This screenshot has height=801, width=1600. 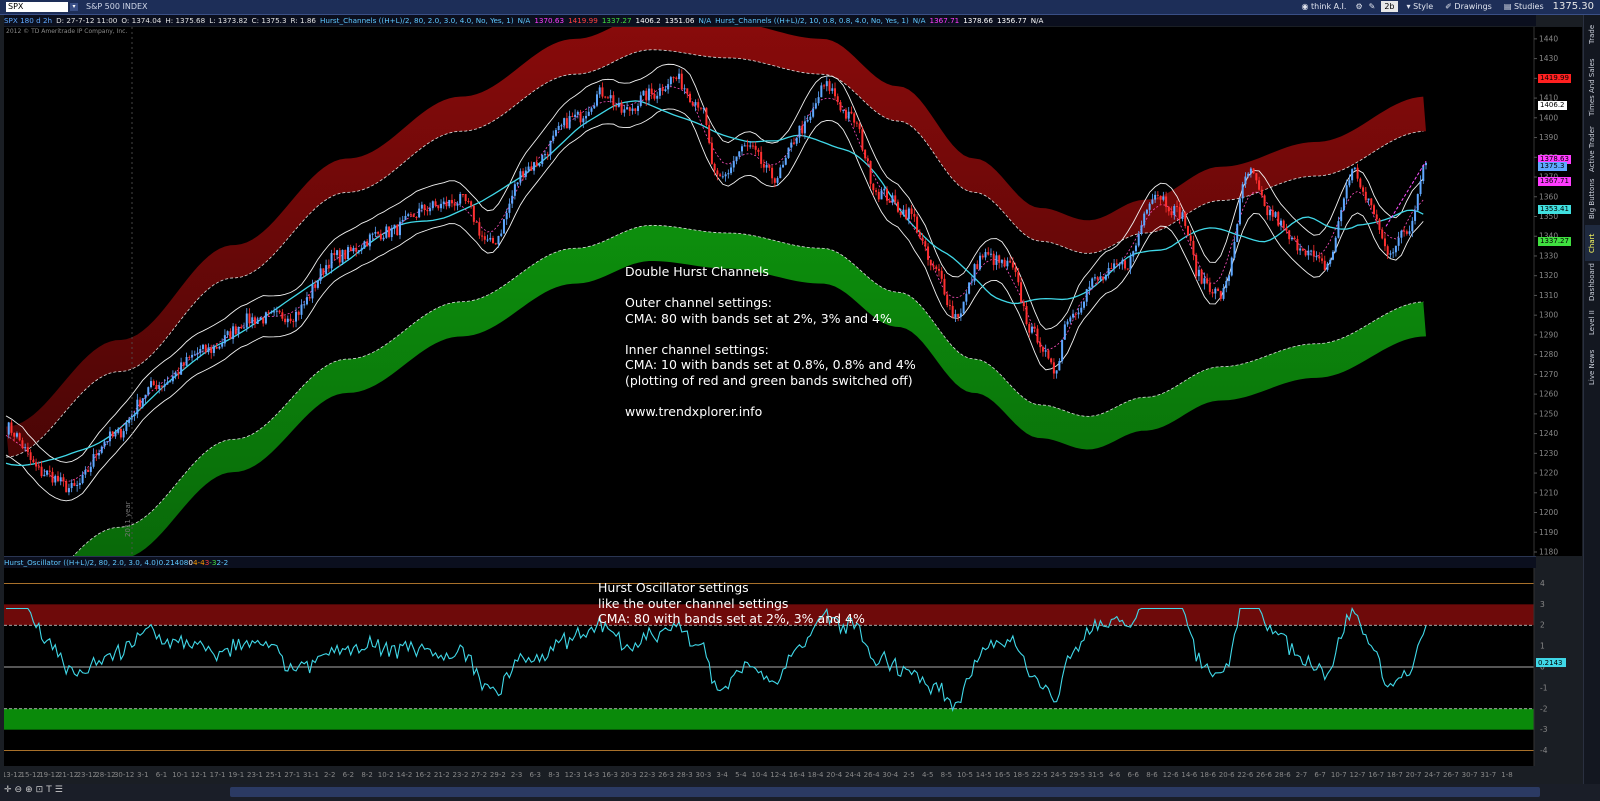 I want to click on price-tick: 1240, so click(x=1548, y=433).